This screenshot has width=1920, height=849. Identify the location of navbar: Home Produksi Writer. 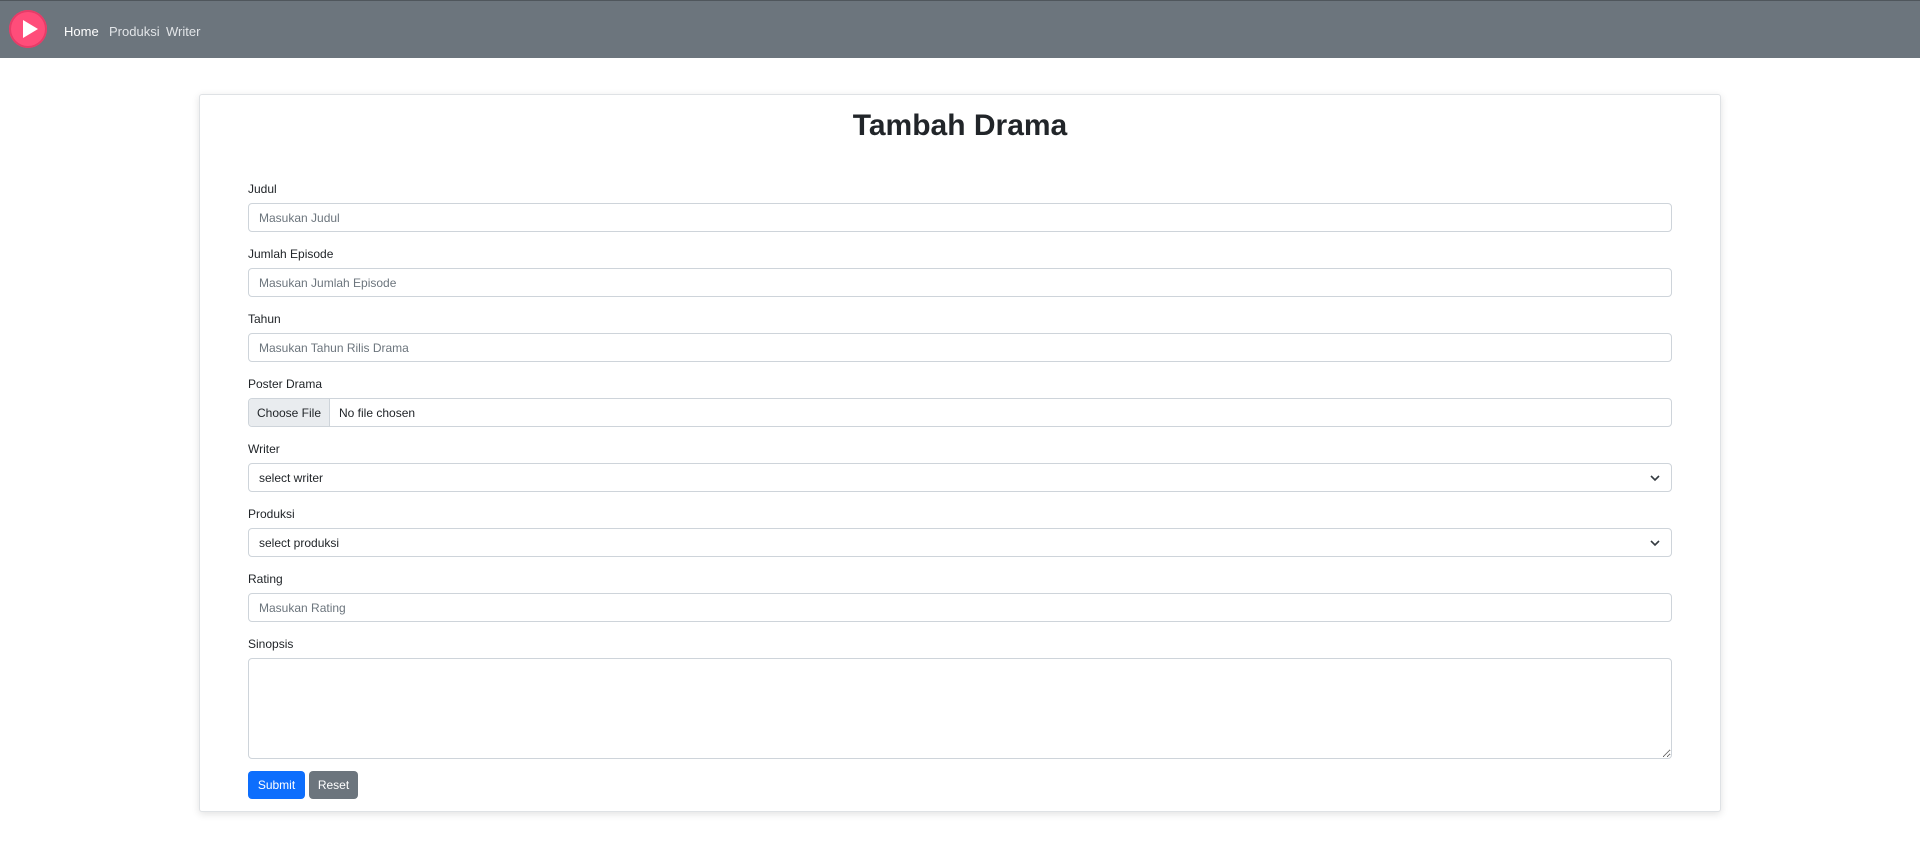
(960, 29).